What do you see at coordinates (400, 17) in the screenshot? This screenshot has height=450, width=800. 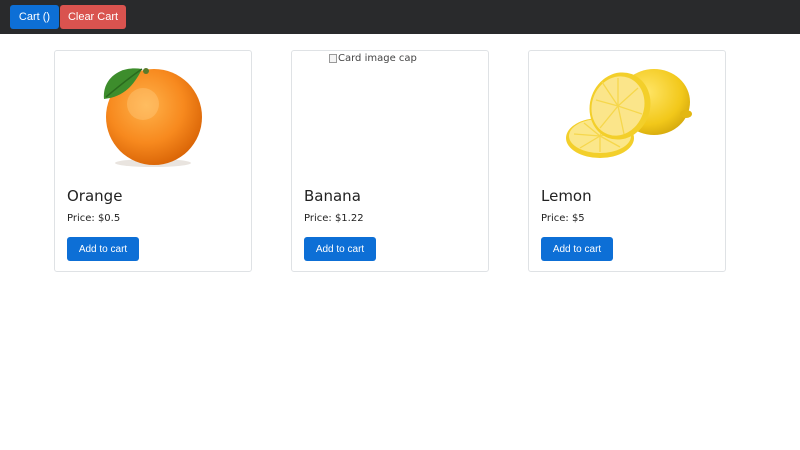 I see `top-navbar: Cart () Clear Cart` at bounding box center [400, 17].